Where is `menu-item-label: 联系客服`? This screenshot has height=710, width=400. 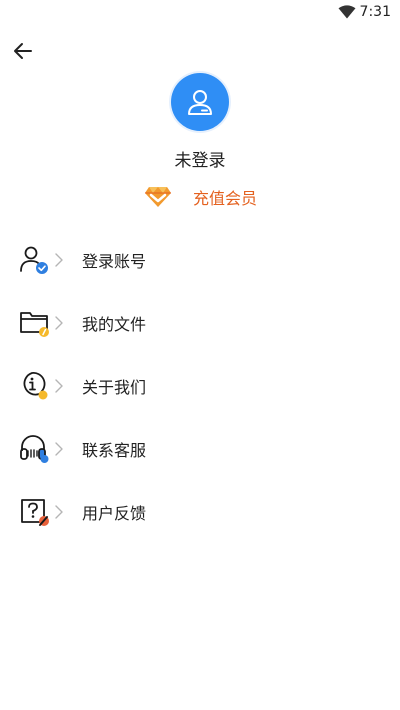 menu-item-label: 联系客服 is located at coordinates (114, 450).